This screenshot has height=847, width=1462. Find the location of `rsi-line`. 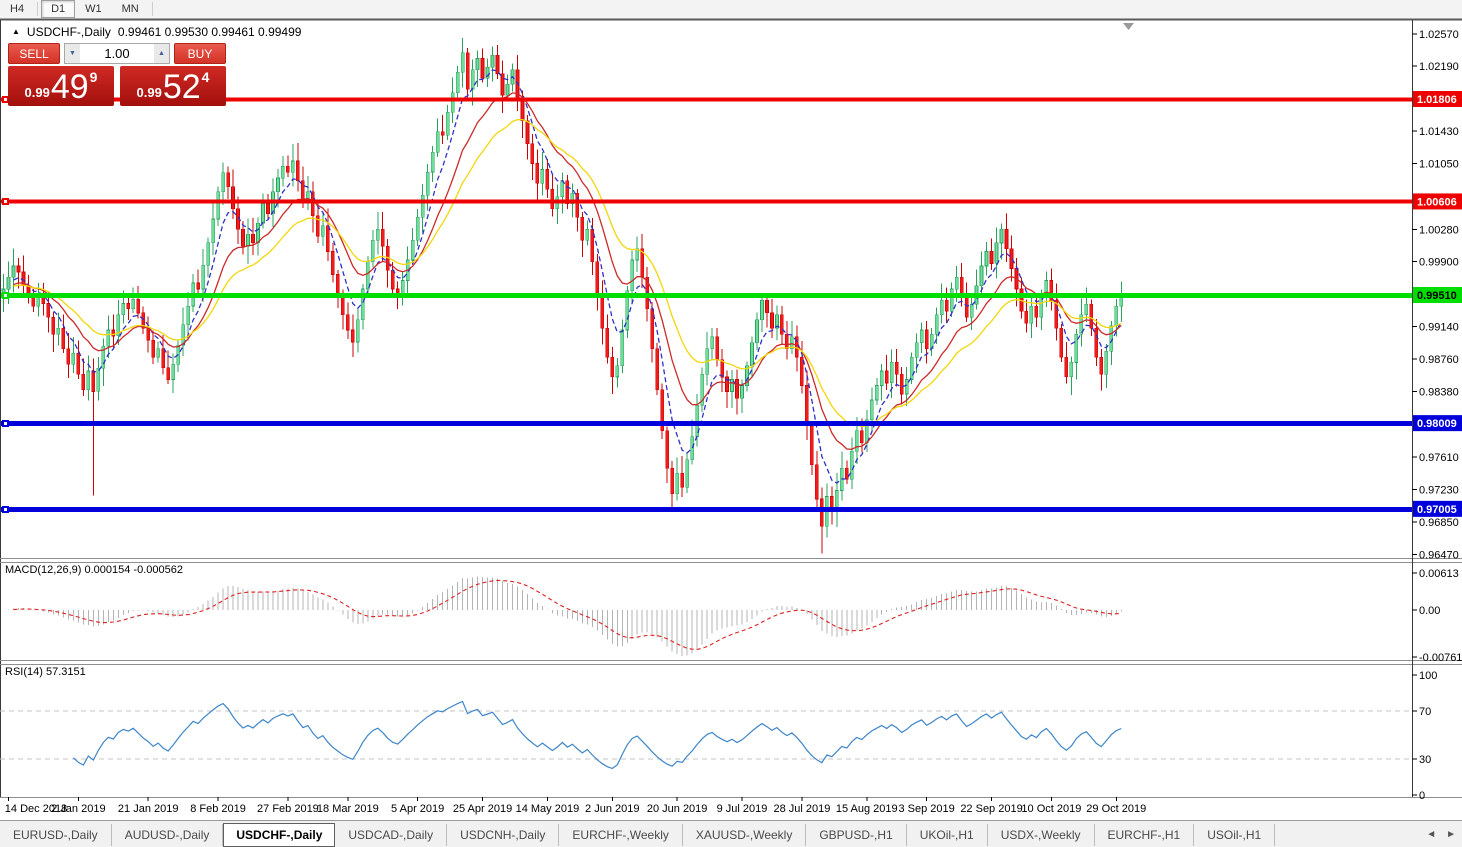

rsi-line is located at coordinates (597, 735).